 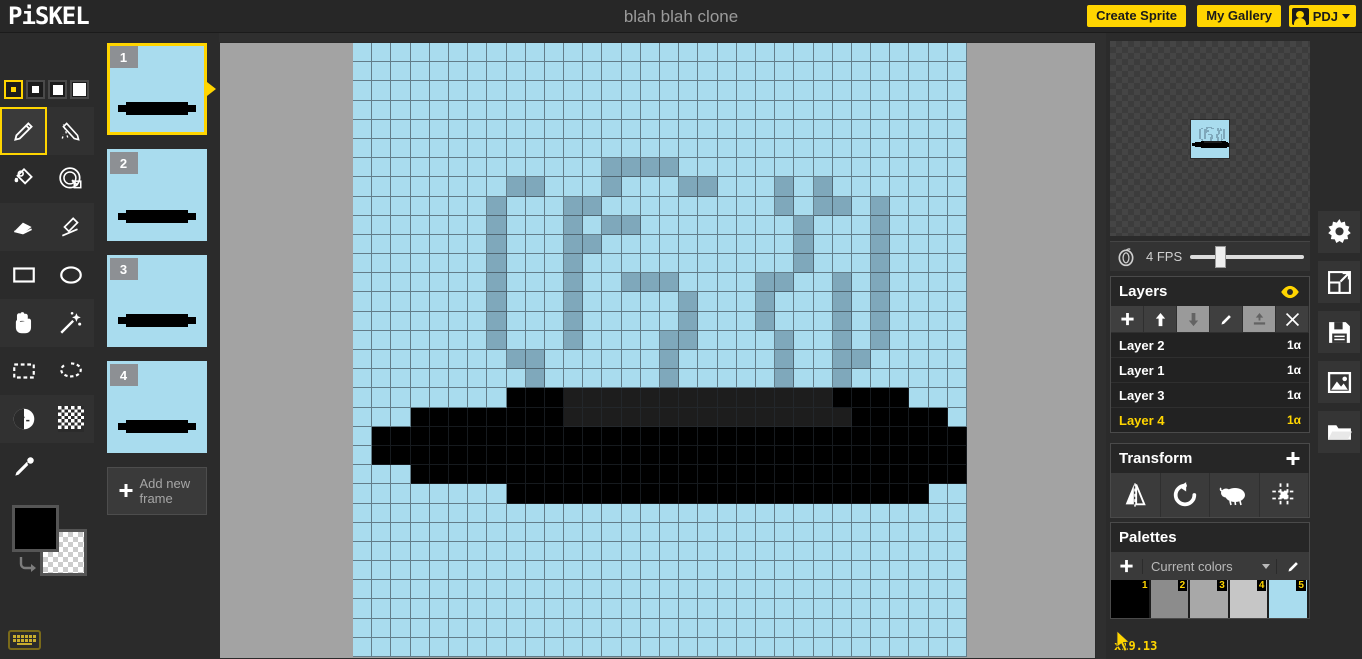 What do you see at coordinates (70, 419) in the screenshot?
I see `dithering-tool` at bounding box center [70, 419].